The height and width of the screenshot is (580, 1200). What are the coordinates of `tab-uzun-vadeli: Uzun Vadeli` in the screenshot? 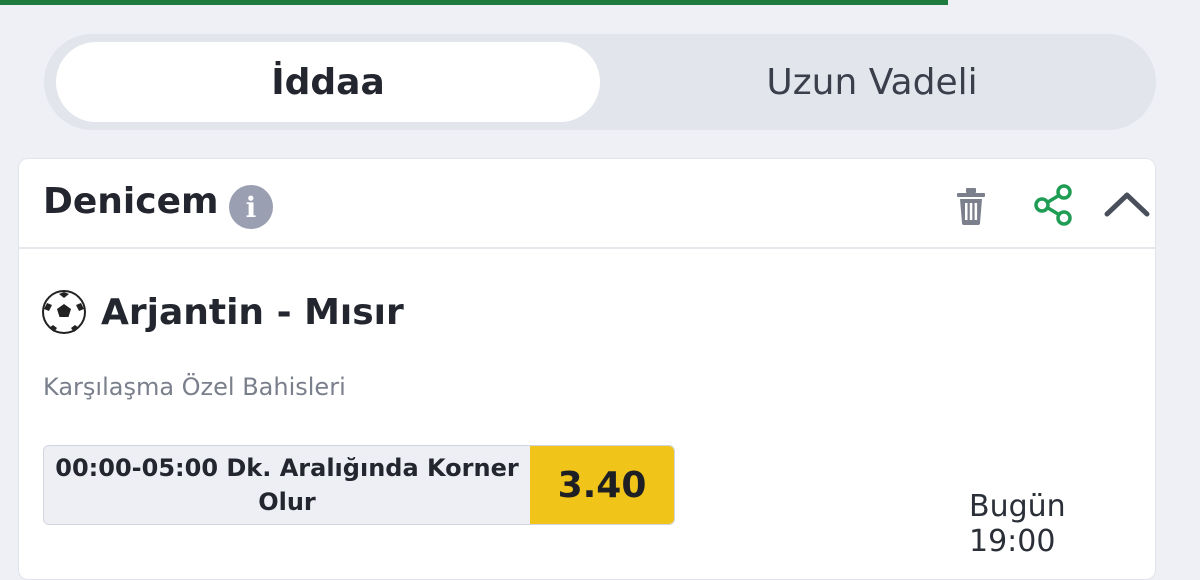 It's located at (872, 82).